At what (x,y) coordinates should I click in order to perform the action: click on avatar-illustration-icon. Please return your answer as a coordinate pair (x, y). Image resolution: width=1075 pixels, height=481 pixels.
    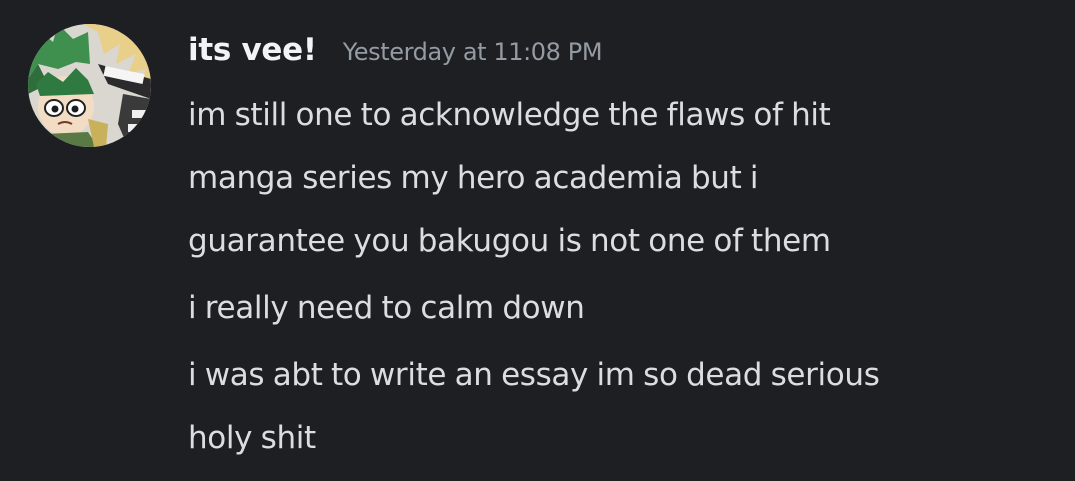
    Looking at the image, I should click on (89, 85).